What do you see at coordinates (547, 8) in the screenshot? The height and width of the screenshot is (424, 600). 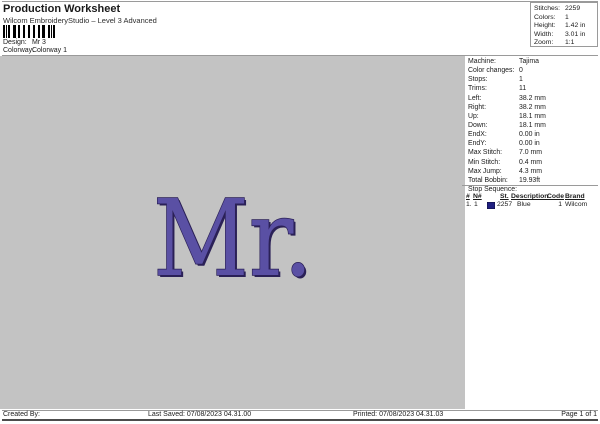 I see `summary-label: Stitches:` at bounding box center [547, 8].